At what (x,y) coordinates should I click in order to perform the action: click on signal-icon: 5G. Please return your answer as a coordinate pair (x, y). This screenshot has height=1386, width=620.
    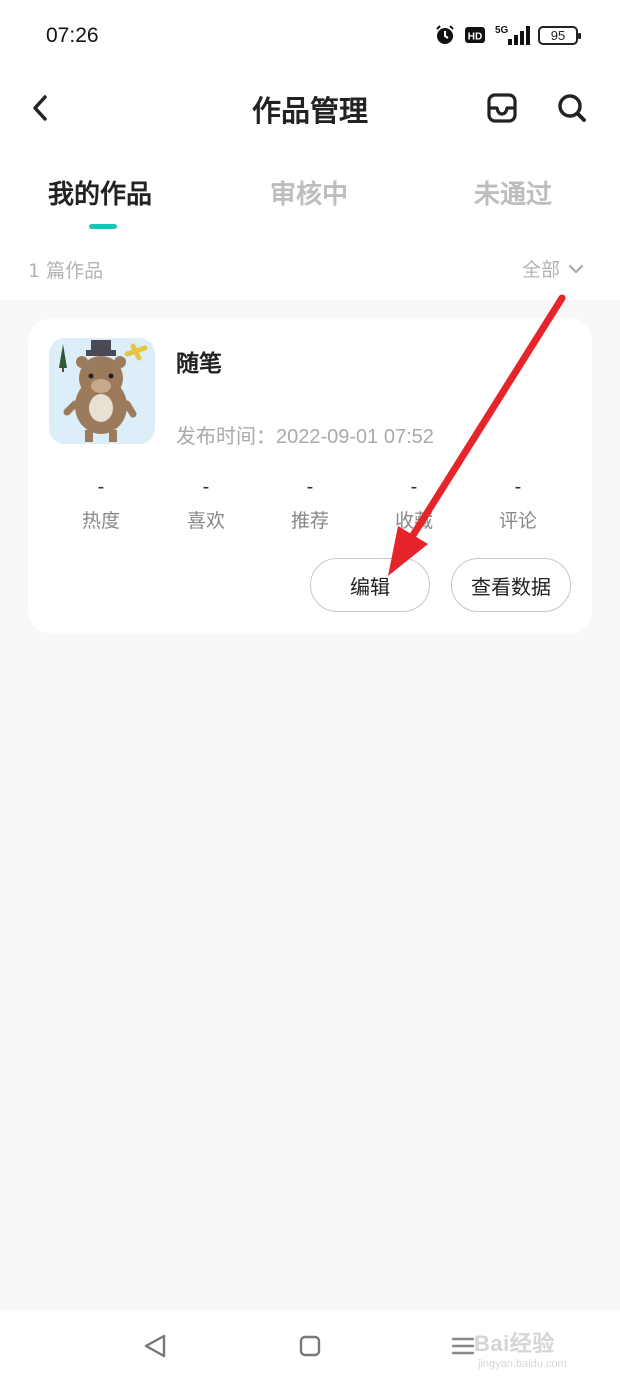
    Looking at the image, I should click on (512, 35).